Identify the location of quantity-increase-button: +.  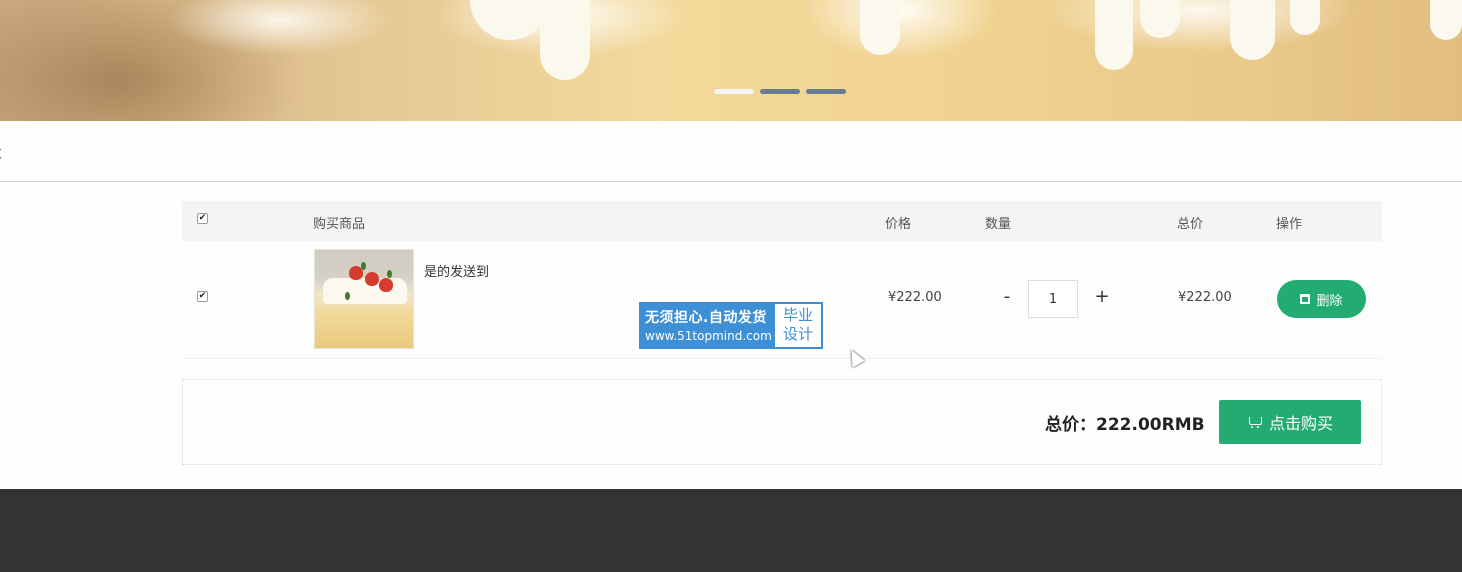
(1102, 296).